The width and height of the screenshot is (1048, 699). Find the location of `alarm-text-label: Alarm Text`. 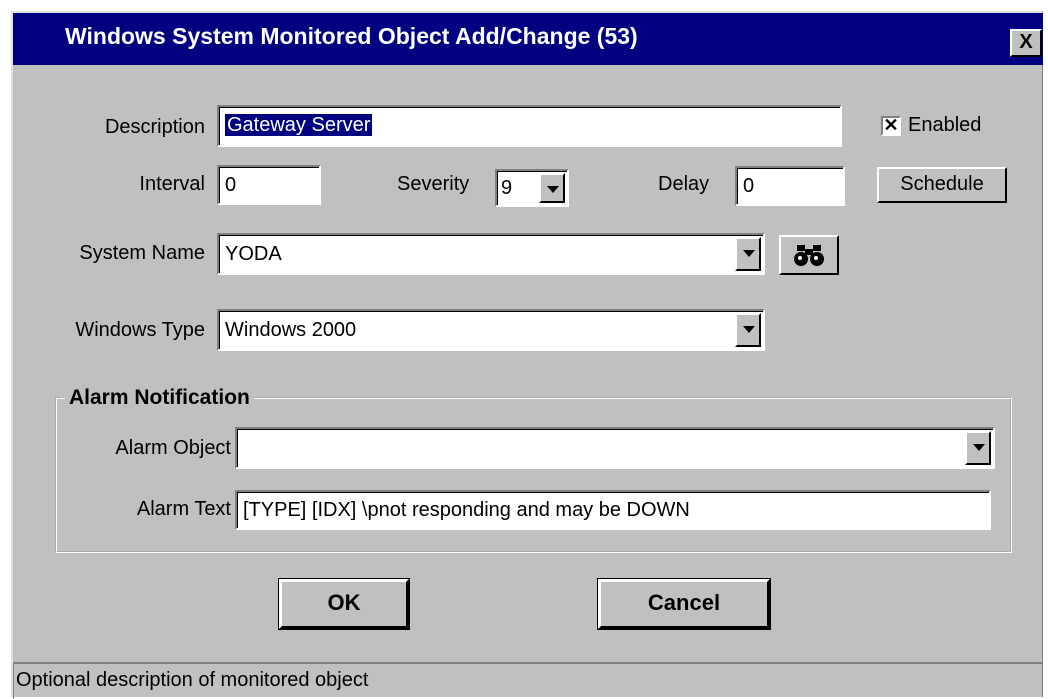

alarm-text-label: Alarm Text is located at coordinates (183, 509).